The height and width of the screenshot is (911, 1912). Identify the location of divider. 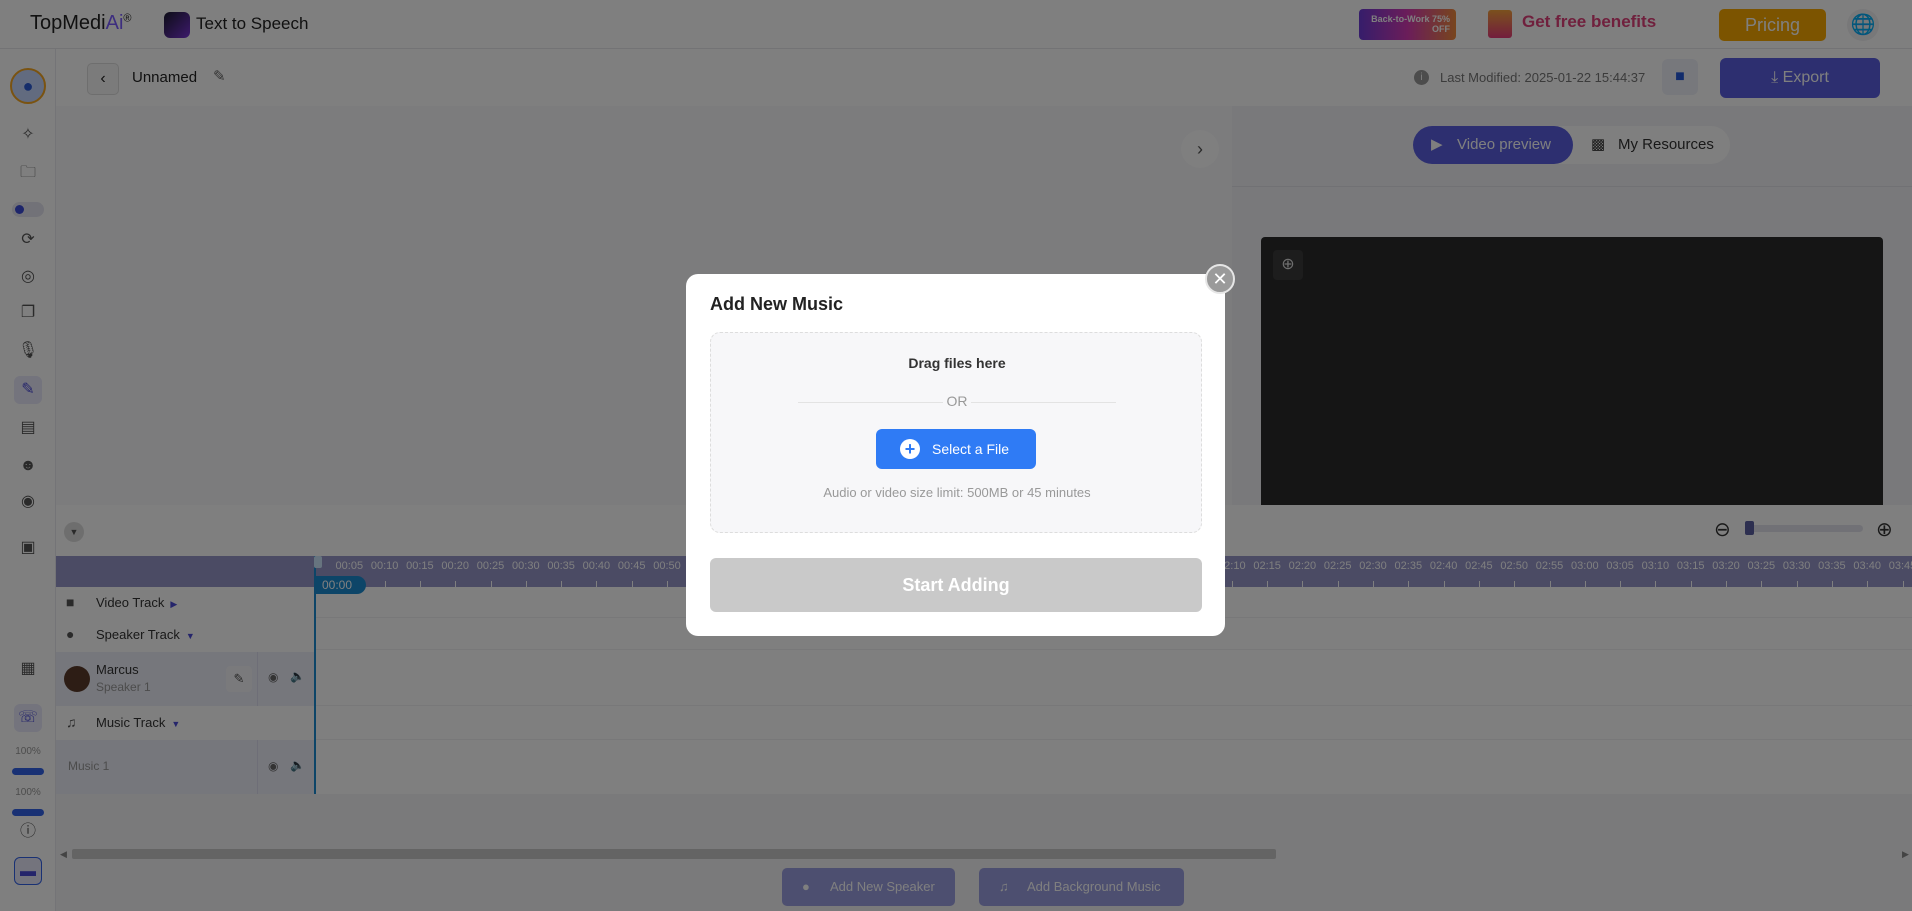
(1043, 402).